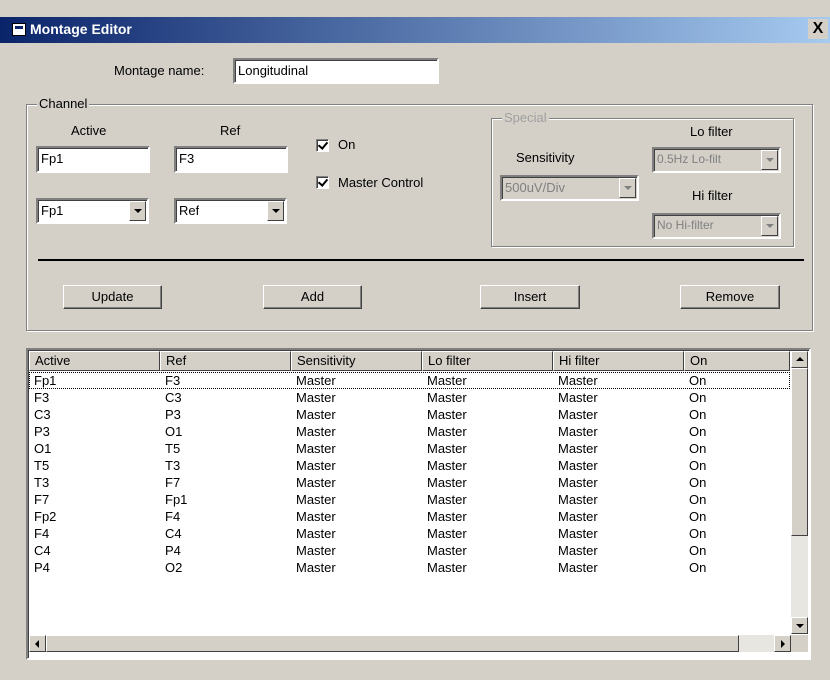  Describe the element at coordinates (711, 131) in the screenshot. I see `lo-filter-label: Lo filter` at that location.